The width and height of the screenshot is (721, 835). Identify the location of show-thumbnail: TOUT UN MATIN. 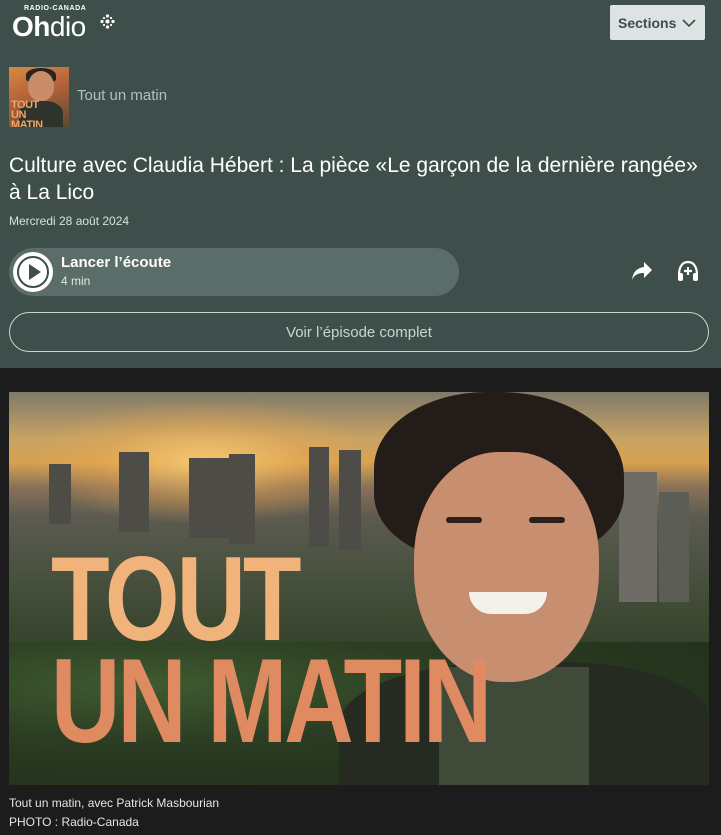
(39, 97).